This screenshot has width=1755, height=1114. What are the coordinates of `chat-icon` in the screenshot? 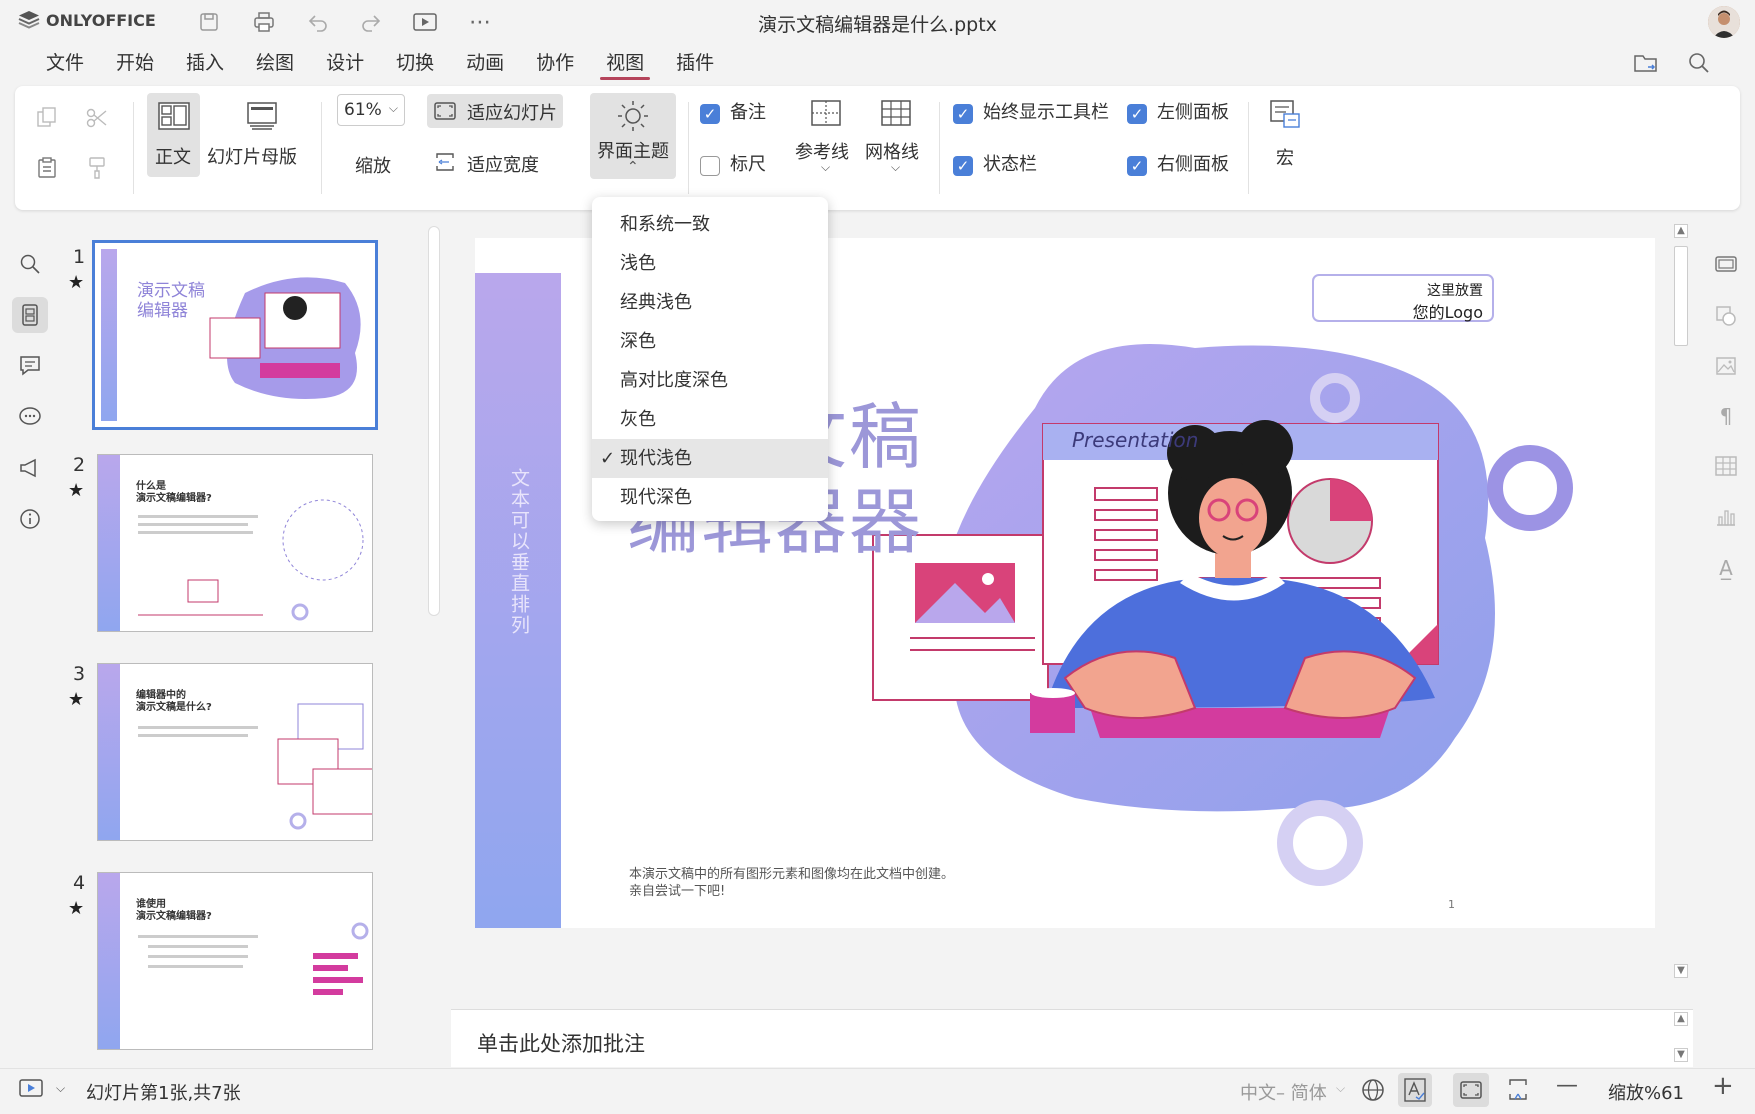 It's located at (30, 417).